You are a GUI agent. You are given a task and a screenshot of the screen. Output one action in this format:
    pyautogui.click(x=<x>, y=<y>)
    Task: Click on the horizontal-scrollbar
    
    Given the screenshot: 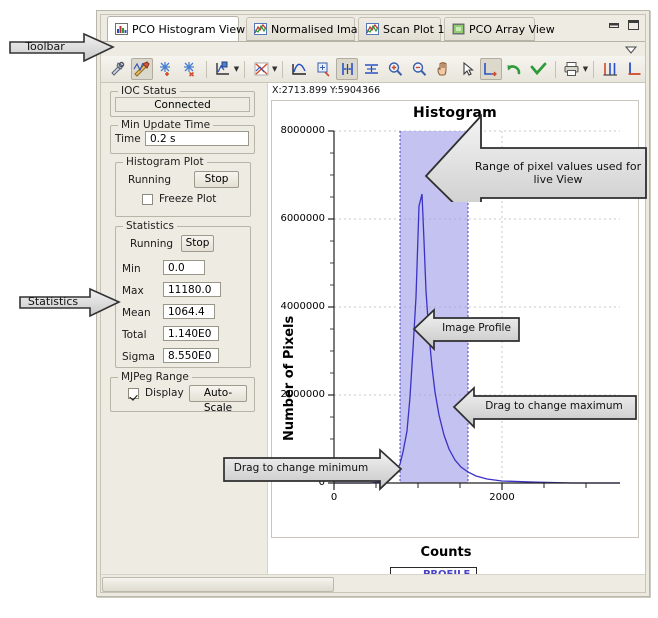 What is the action you would take?
    pyautogui.click(x=373, y=583)
    